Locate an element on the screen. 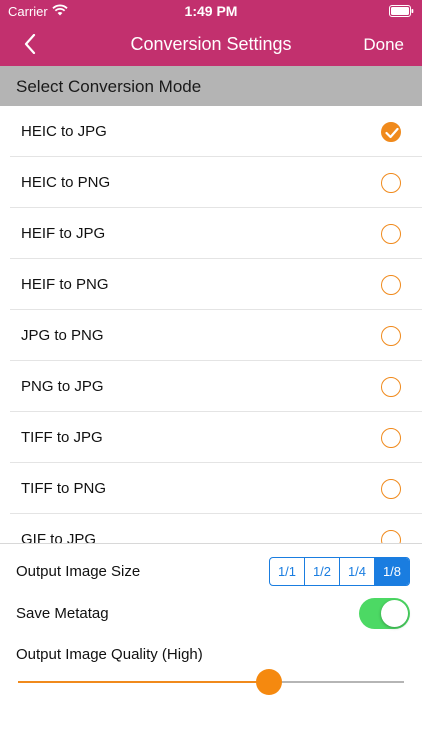 The height and width of the screenshot is (750, 422). size-option-1: 1/1 is located at coordinates (287, 571).